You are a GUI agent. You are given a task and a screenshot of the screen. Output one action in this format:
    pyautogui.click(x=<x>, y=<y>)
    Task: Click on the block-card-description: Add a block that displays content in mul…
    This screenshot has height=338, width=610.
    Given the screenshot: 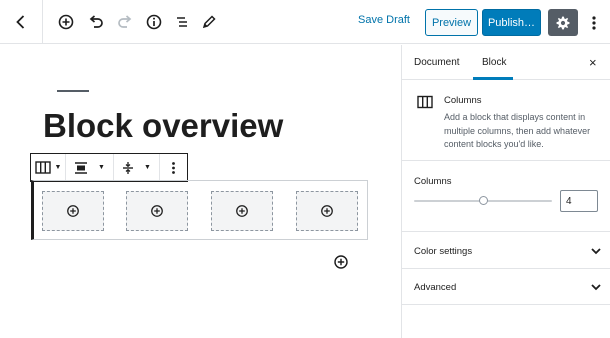 What is the action you would take?
    pyautogui.click(x=517, y=130)
    